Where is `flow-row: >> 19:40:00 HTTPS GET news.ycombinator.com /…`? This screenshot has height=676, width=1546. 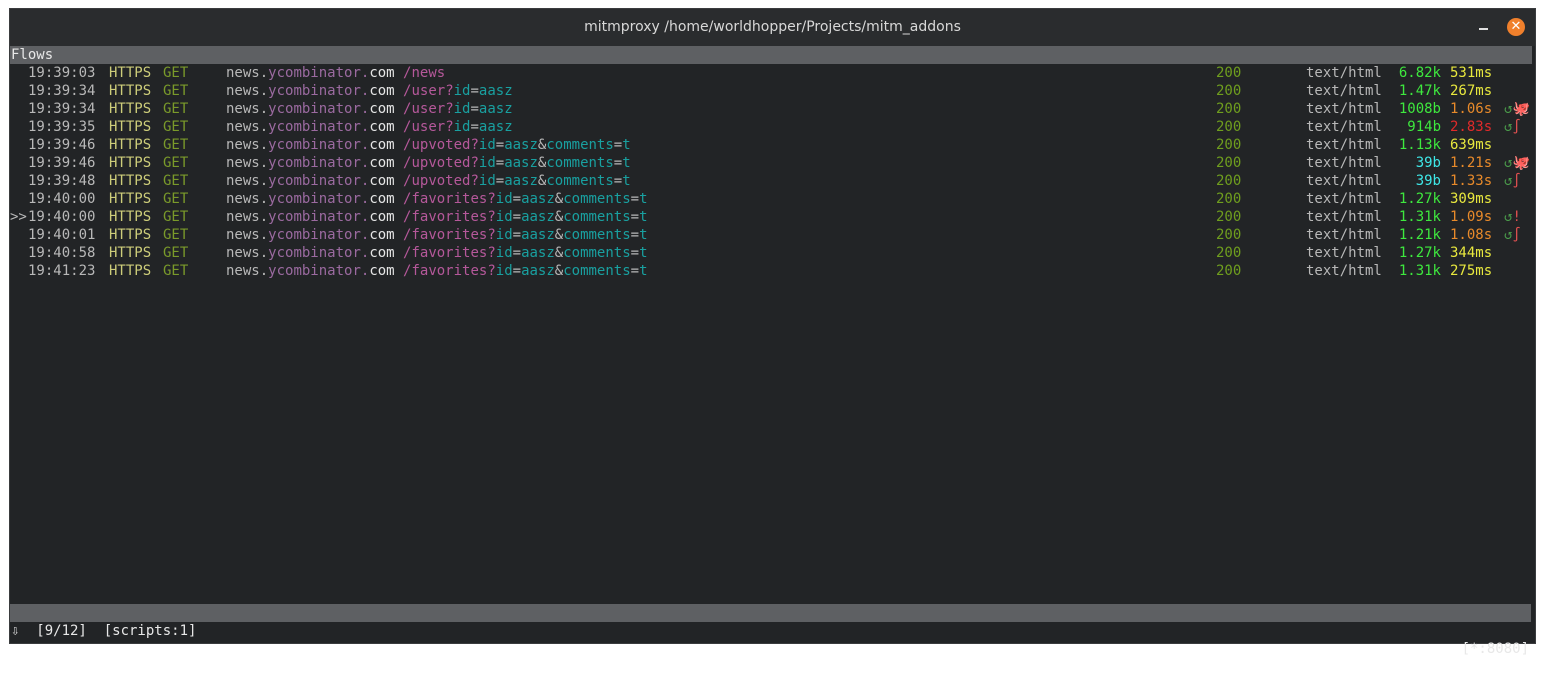 flow-row: >> 19:40:00 HTTPS GET news.ycombinator.com /… is located at coordinates (772, 217).